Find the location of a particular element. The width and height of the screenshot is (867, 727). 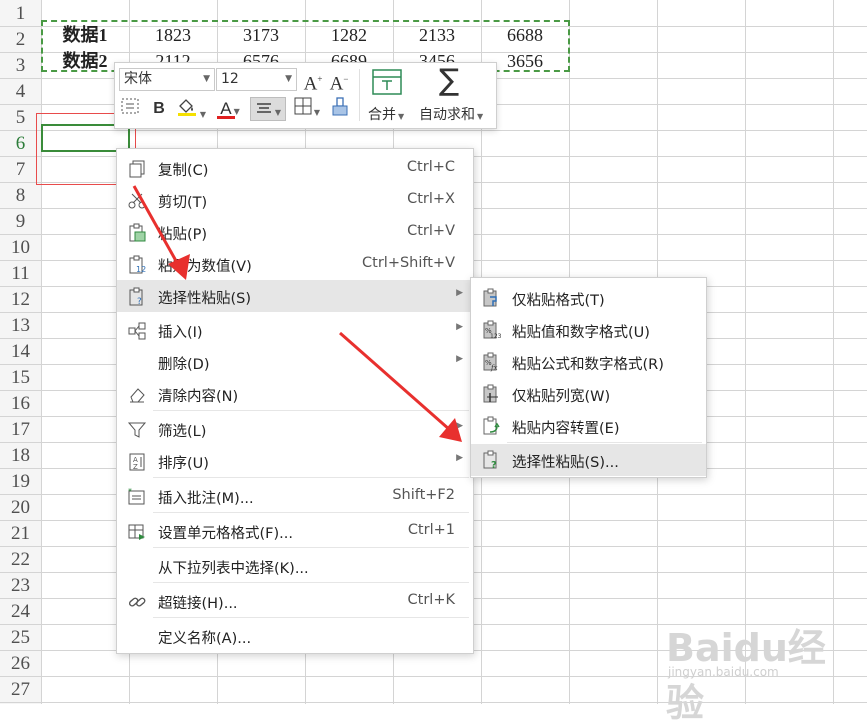

align-center-icon is located at coordinates (263, 108).